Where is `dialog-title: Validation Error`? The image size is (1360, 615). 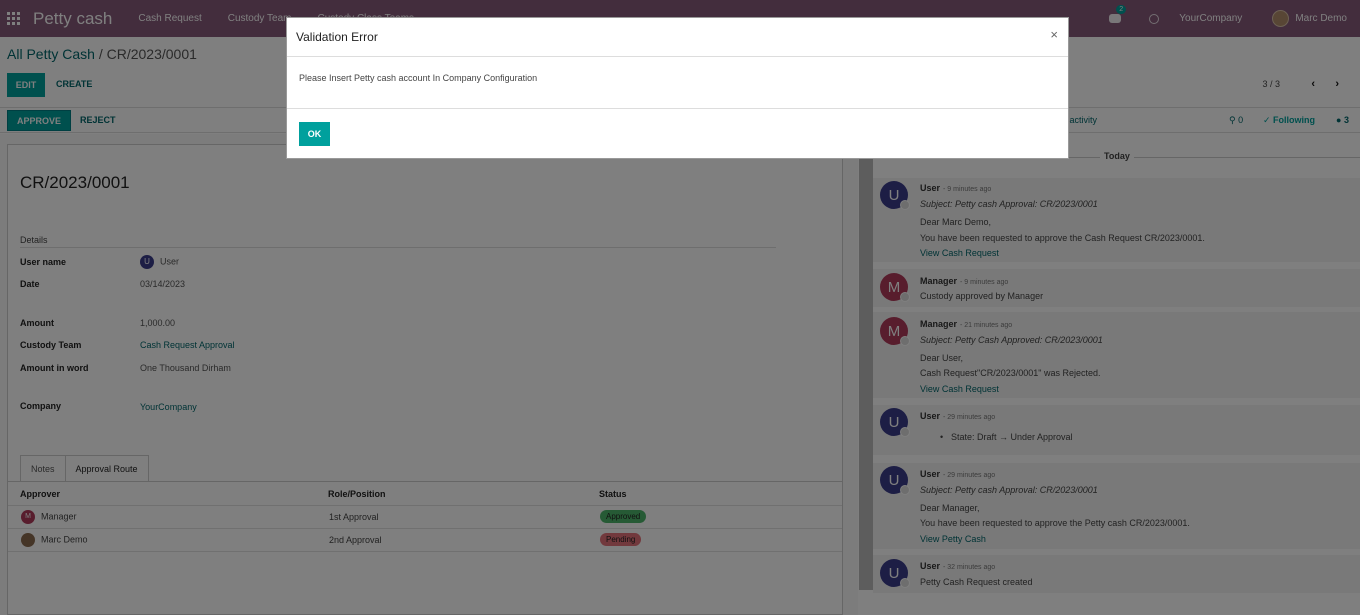
dialog-title: Validation Error is located at coordinates (337, 37).